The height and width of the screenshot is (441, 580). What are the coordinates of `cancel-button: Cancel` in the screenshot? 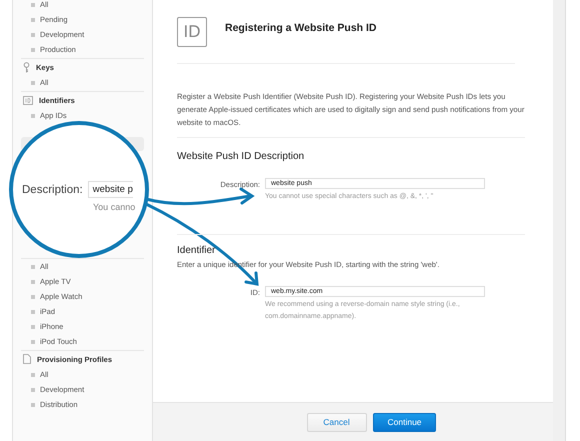 It's located at (336, 422).